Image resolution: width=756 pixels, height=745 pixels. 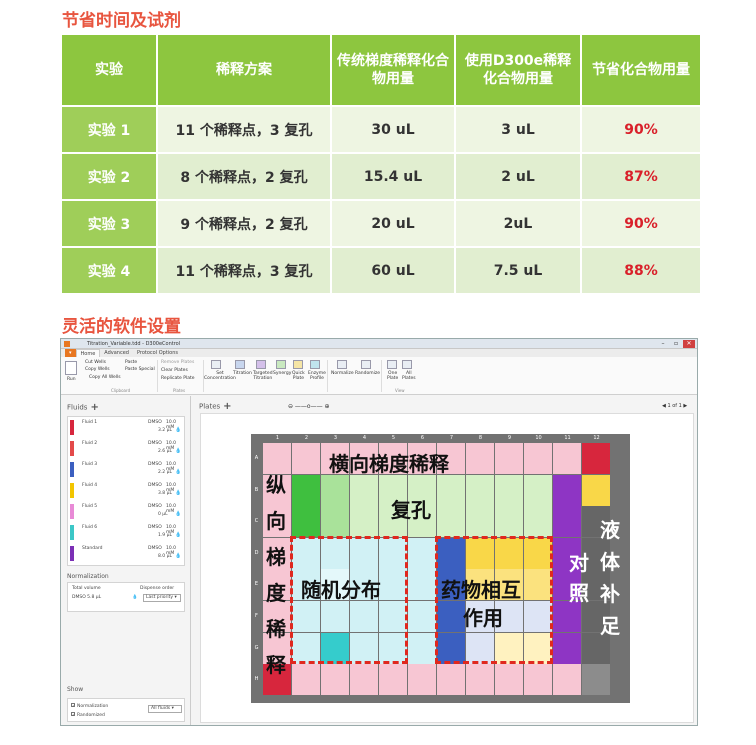 I want to click on tab-advanced: Advanced, so click(x=116, y=353).